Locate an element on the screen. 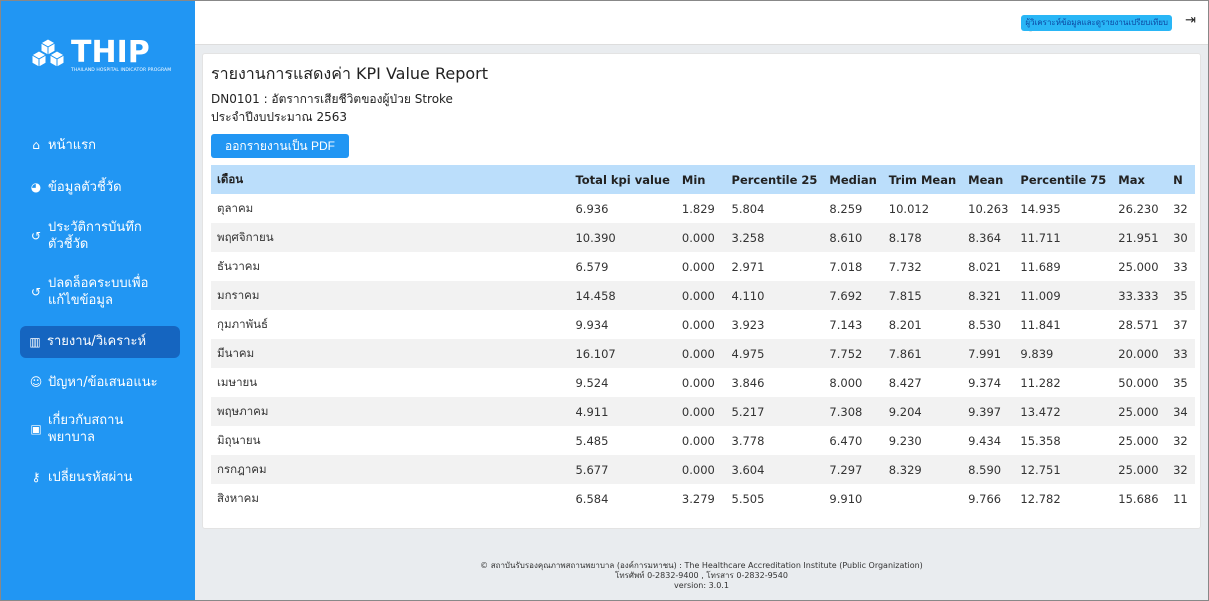  table-cell: 11.009 is located at coordinates (1040, 295).